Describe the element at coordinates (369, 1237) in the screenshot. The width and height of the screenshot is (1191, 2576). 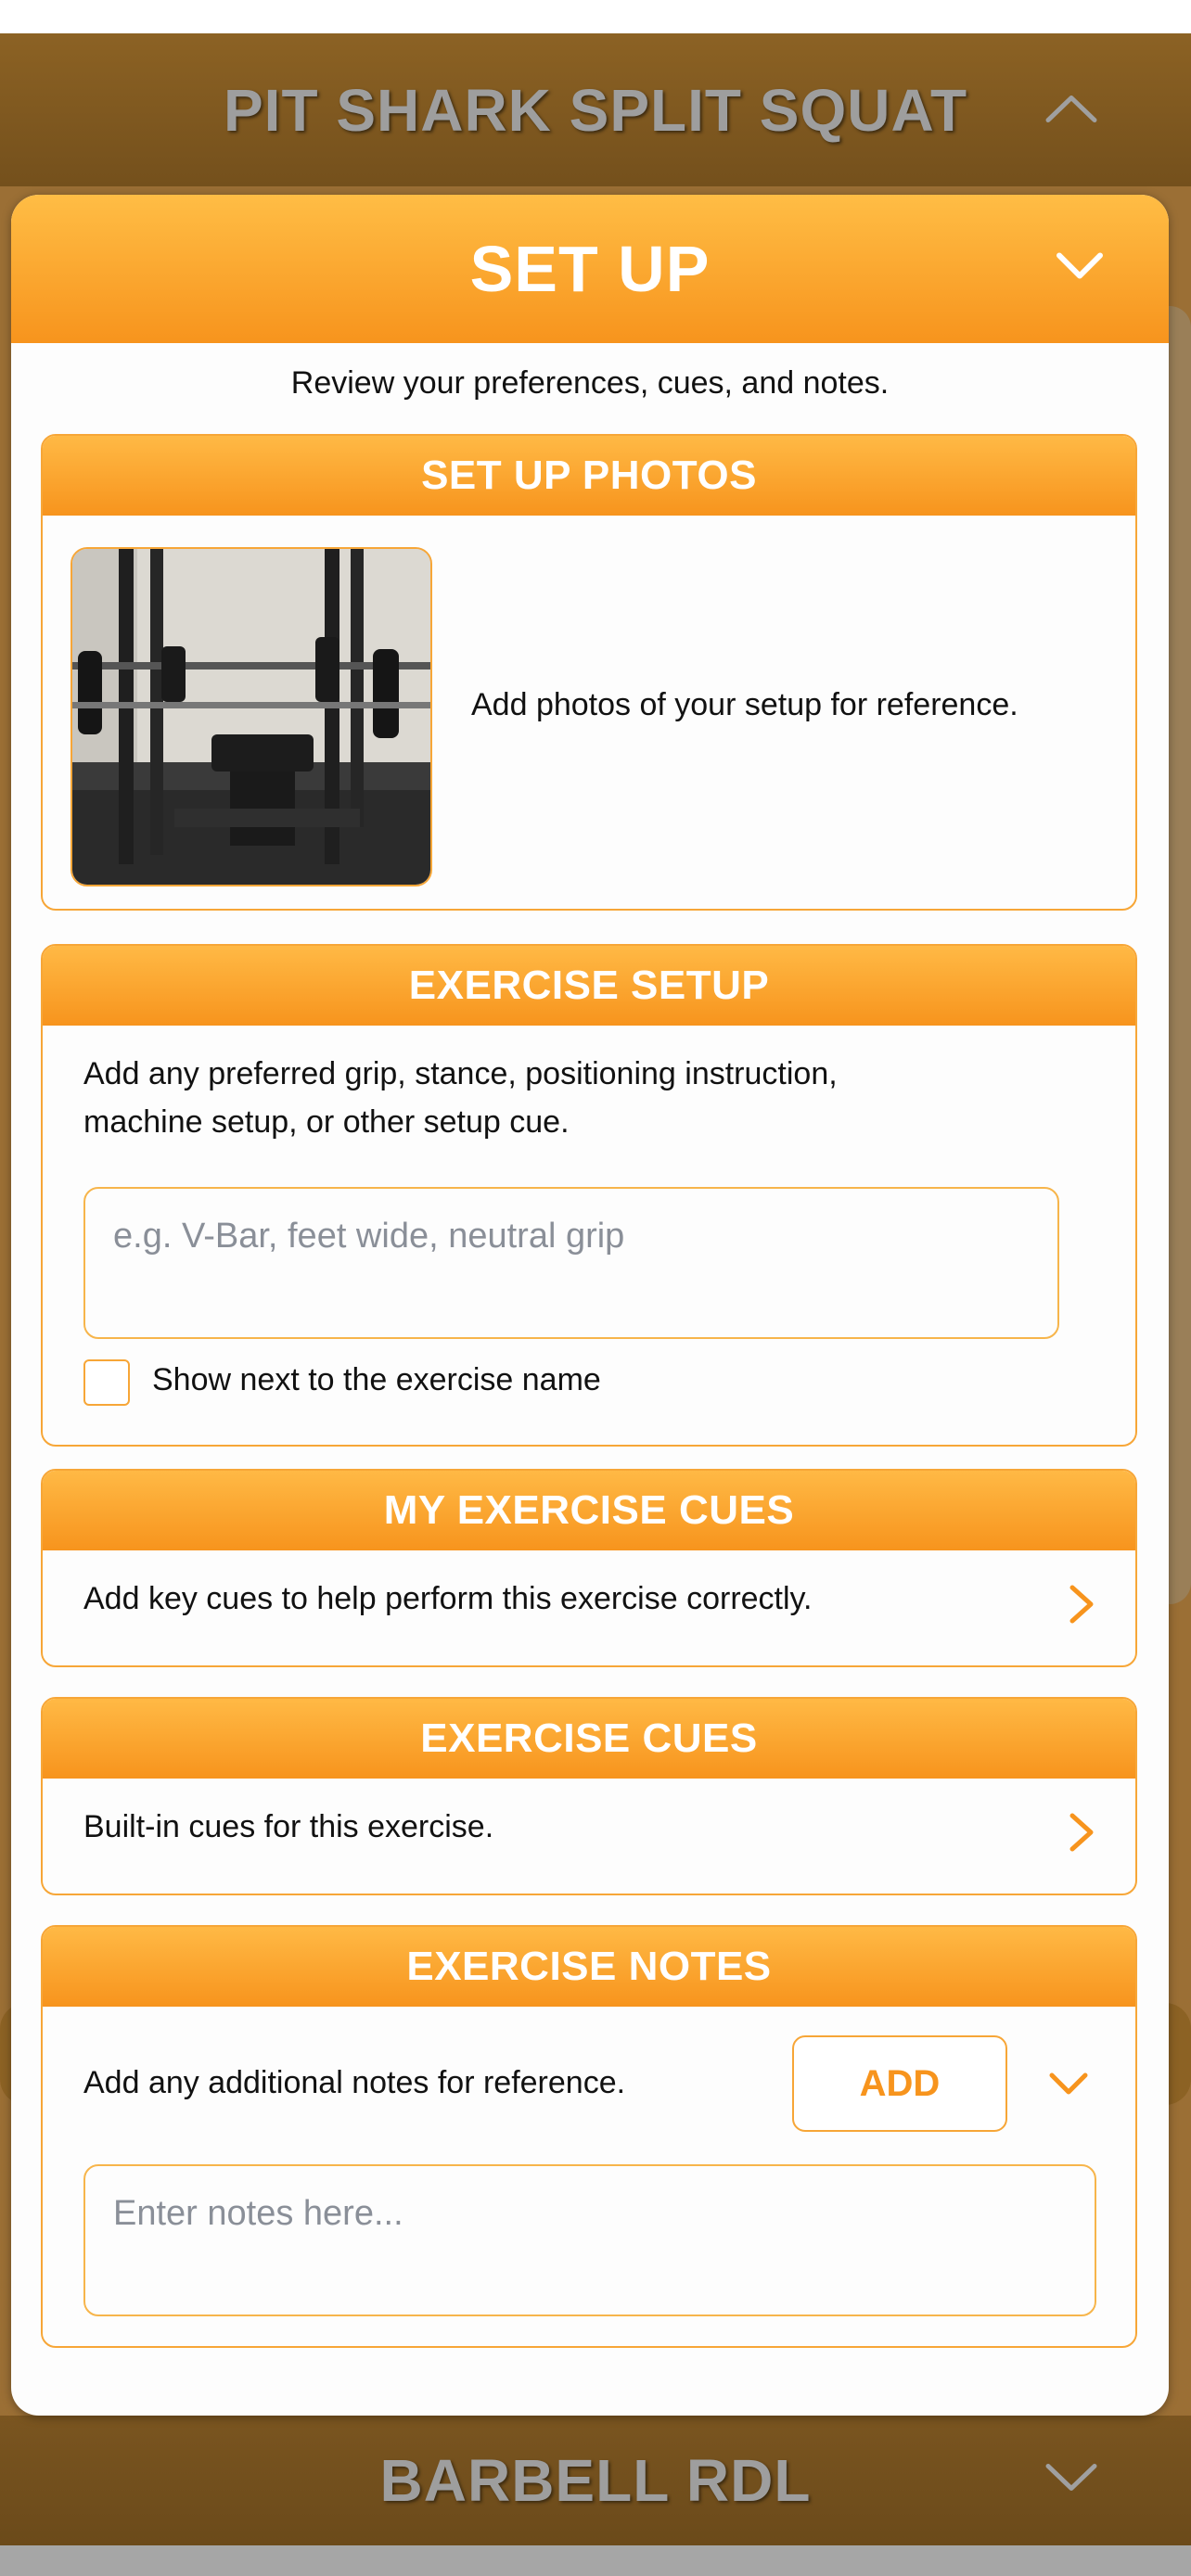
I see `exercise-setup-input-placeholder: e.g. V-Bar, feet wide, neutral grip` at that location.